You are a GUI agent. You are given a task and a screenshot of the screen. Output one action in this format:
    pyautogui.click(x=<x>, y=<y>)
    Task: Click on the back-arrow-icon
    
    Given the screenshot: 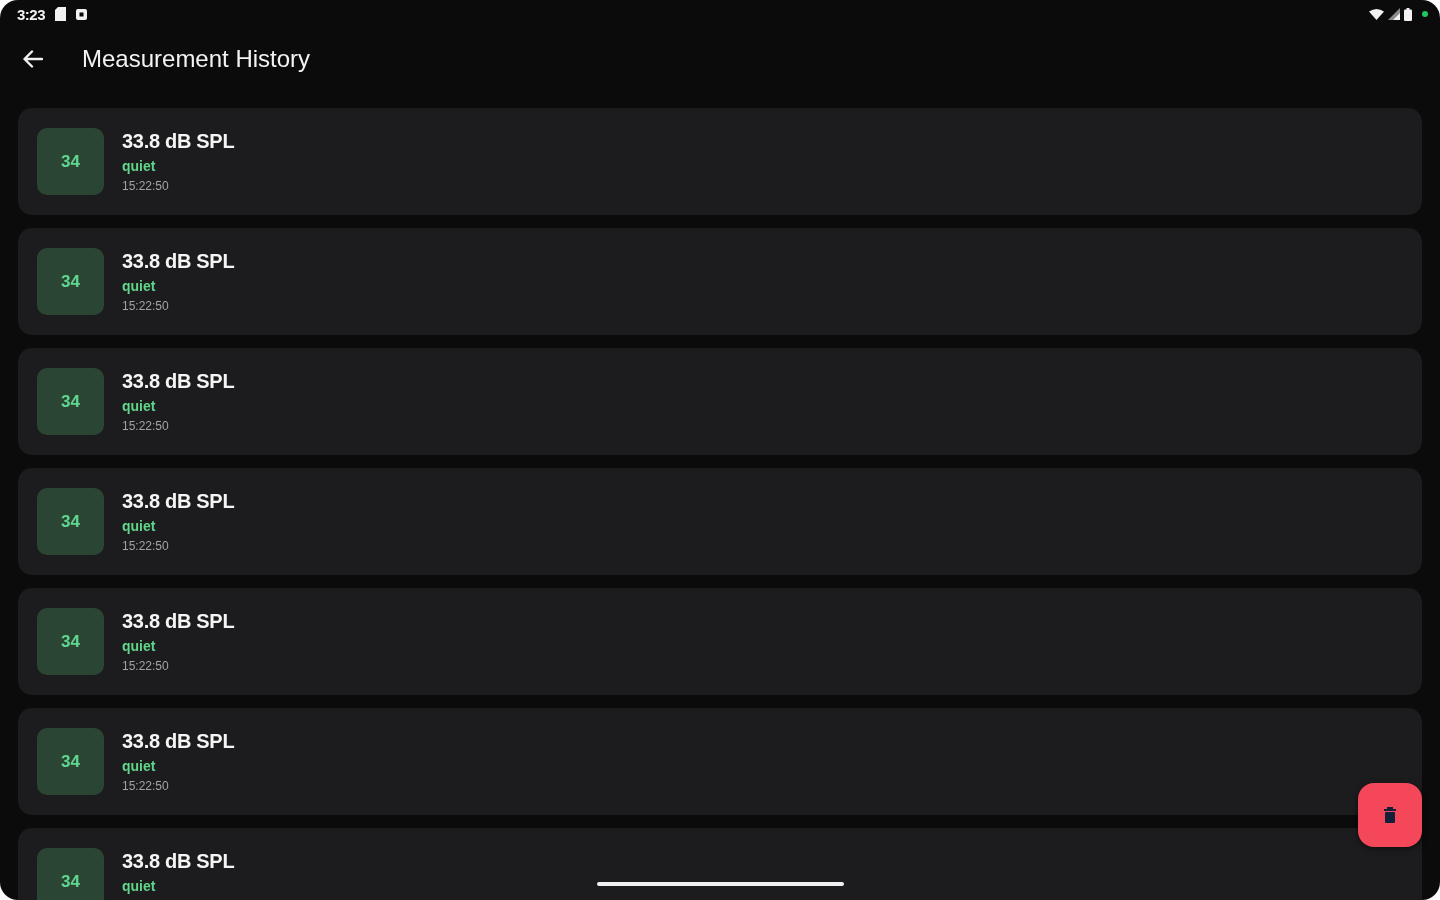 What is the action you would take?
    pyautogui.click(x=33, y=59)
    